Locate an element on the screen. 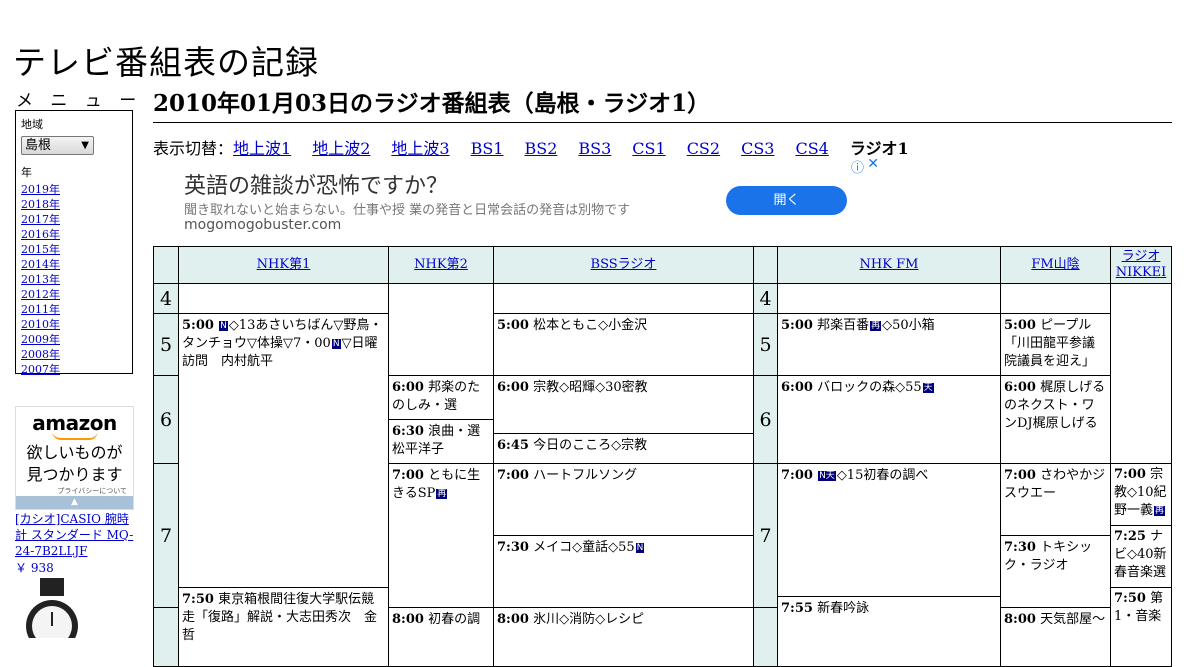 Image resolution: width=1200 pixels, height=667 pixels. program-cell: 8:00 氷川◇消防◇レシピ is located at coordinates (623, 637).